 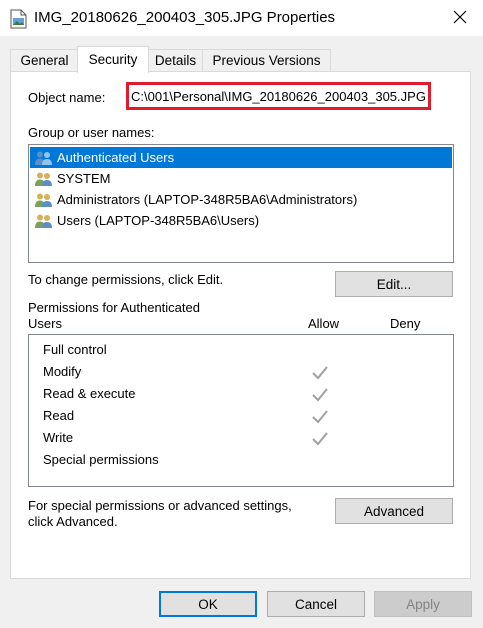 What do you see at coordinates (158, 220) in the screenshot?
I see `user-name: Users (LAPTOP-348R5BA6\Users)` at bounding box center [158, 220].